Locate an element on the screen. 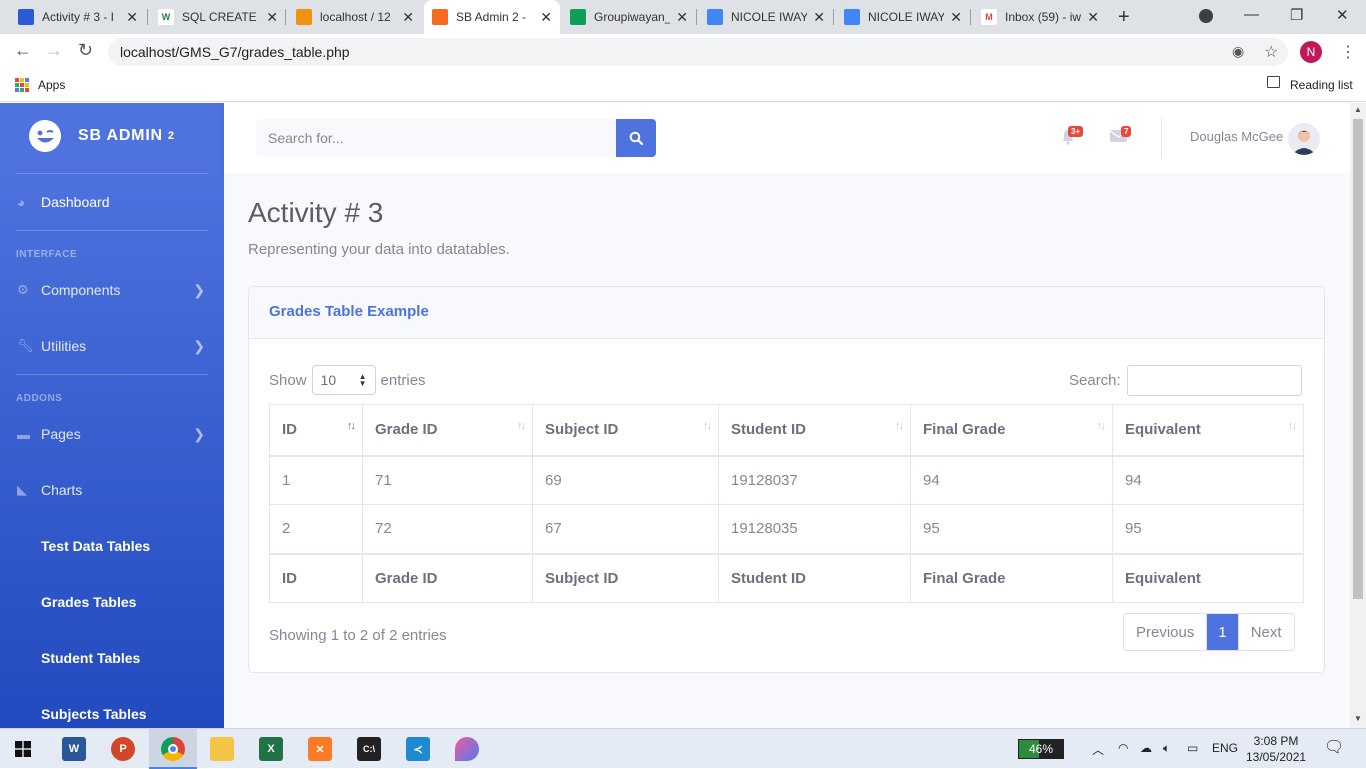  chrome-icon is located at coordinates (173, 749).